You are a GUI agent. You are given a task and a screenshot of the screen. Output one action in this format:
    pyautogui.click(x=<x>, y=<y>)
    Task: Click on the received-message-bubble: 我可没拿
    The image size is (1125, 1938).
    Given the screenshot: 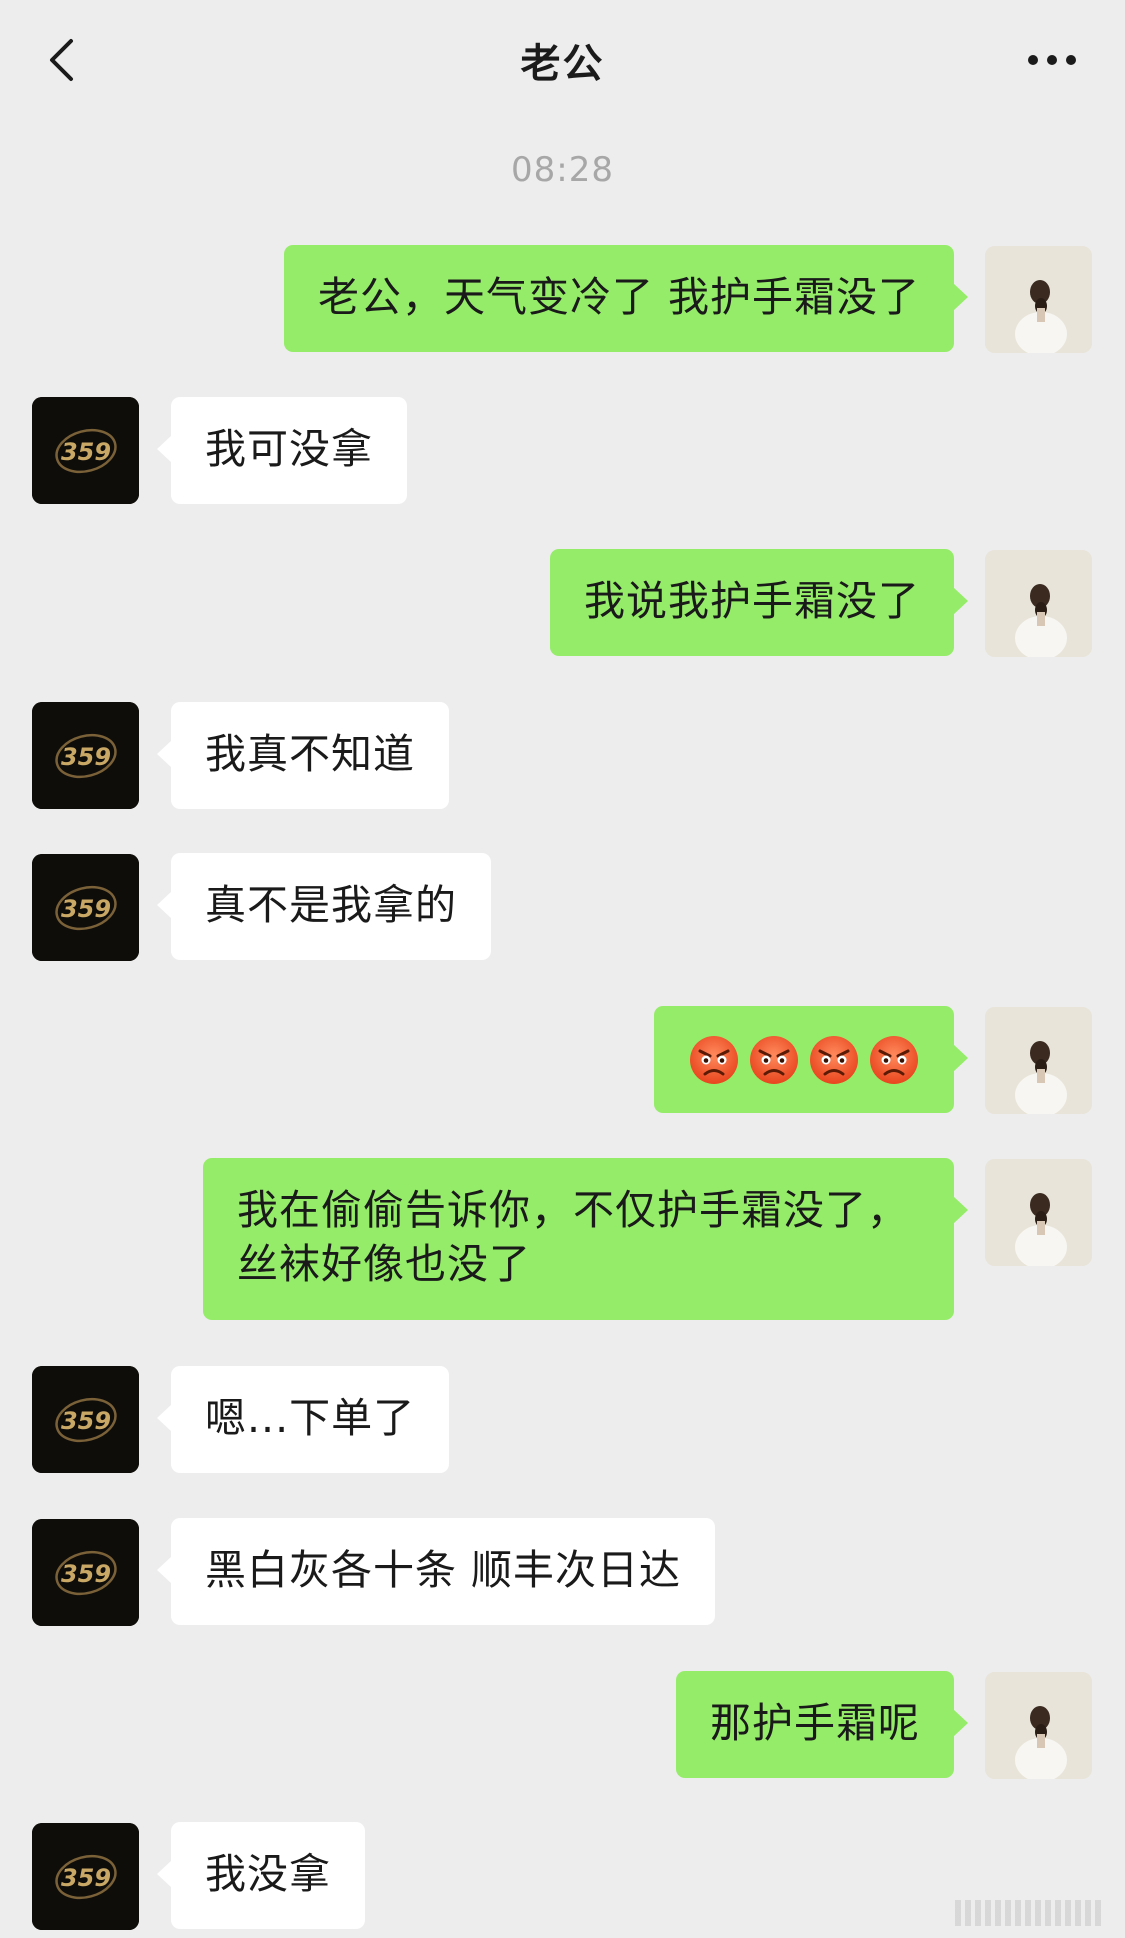 What is the action you would take?
    pyautogui.click(x=282, y=450)
    